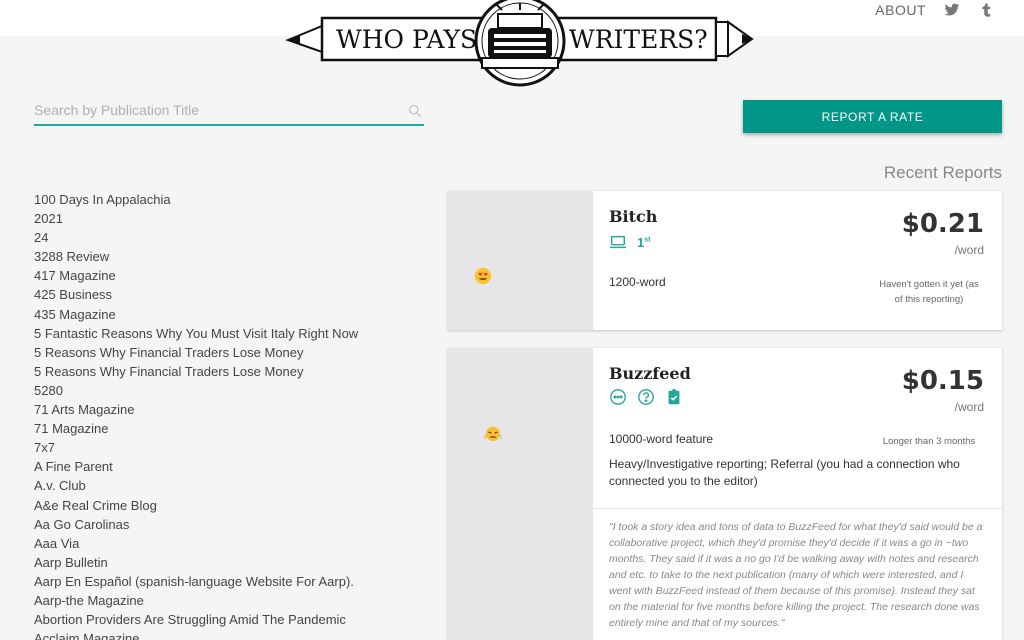 This screenshot has width=1024, height=640. I want to click on site-logo: WHO PAYS WRITERS?, so click(520, 44).